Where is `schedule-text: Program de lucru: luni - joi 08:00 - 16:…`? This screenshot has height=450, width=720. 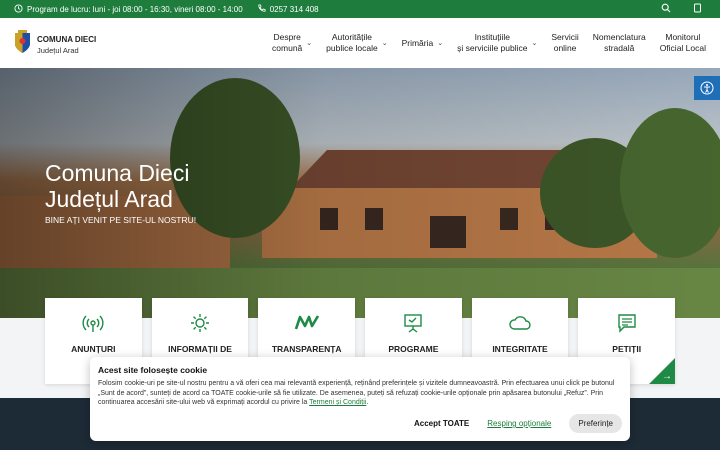
schedule-text: Program de lucru: luni - joi 08:00 - 16:… is located at coordinates (135, 9).